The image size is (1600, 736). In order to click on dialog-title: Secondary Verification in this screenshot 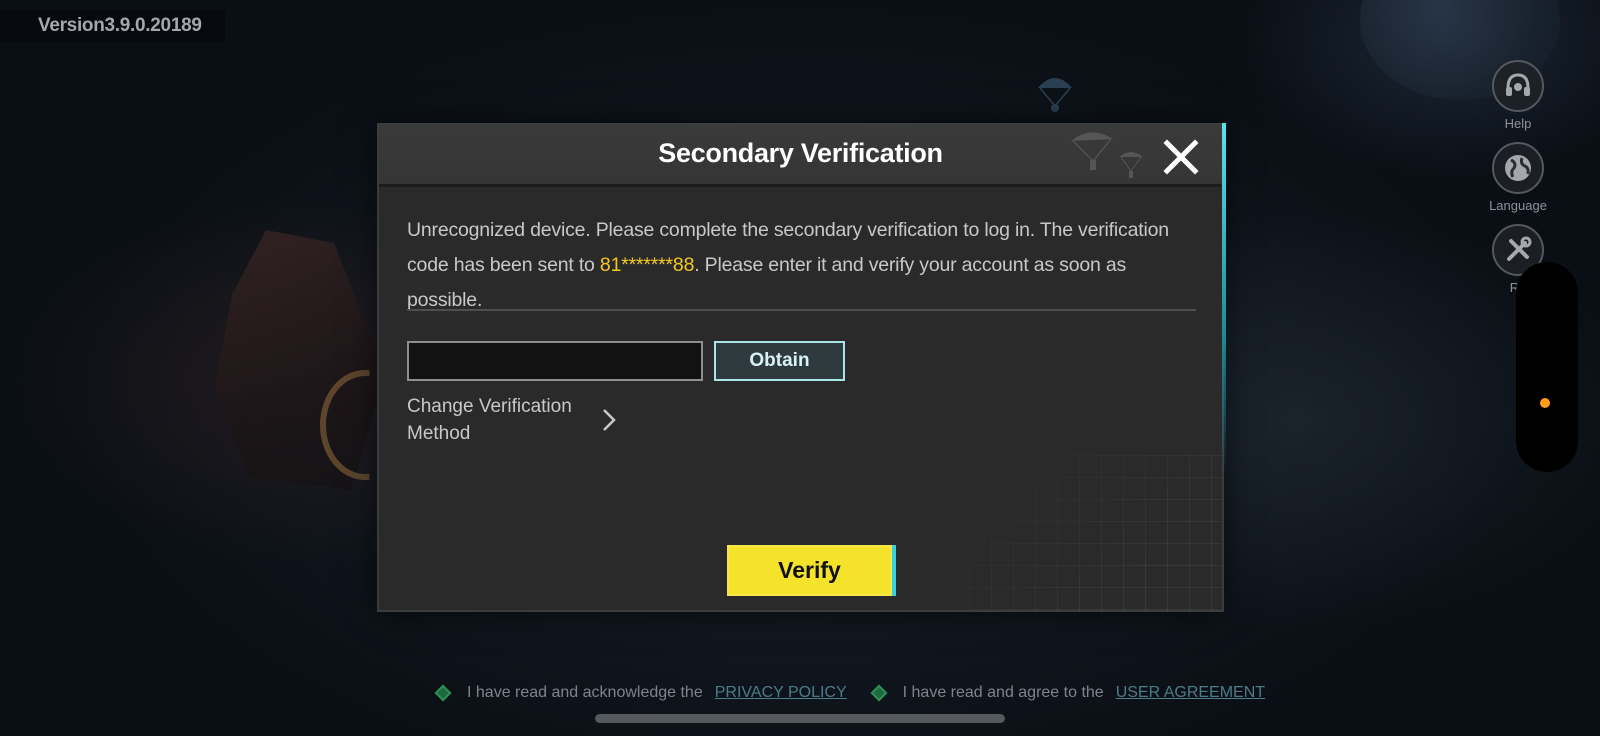, I will do `click(800, 153)`.